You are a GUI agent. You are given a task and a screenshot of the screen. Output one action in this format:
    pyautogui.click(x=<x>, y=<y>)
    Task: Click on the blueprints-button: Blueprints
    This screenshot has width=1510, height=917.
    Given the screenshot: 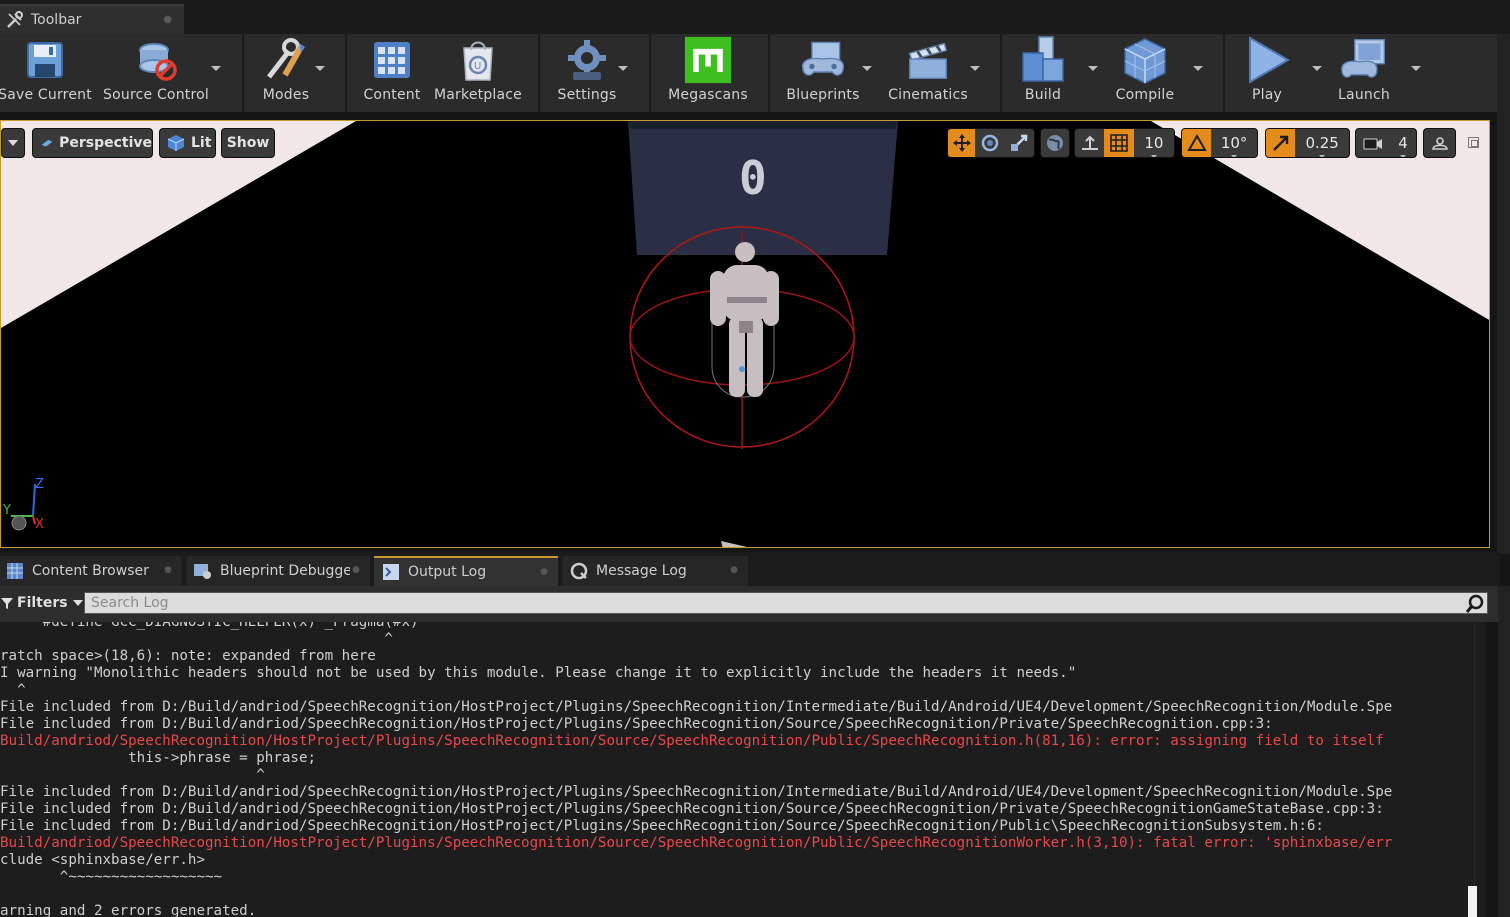 What is the action you would take?
    pyautogui.click(x=823, y=73)
    